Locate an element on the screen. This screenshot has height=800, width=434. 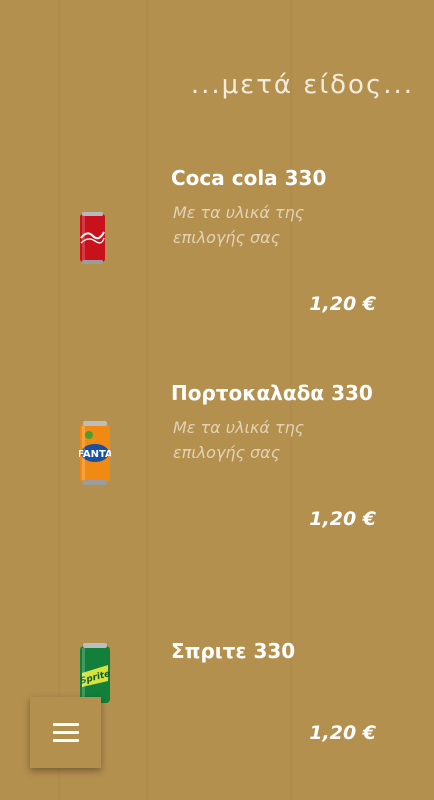
hamburger-menu-icon is located at coordinates (65, 732).